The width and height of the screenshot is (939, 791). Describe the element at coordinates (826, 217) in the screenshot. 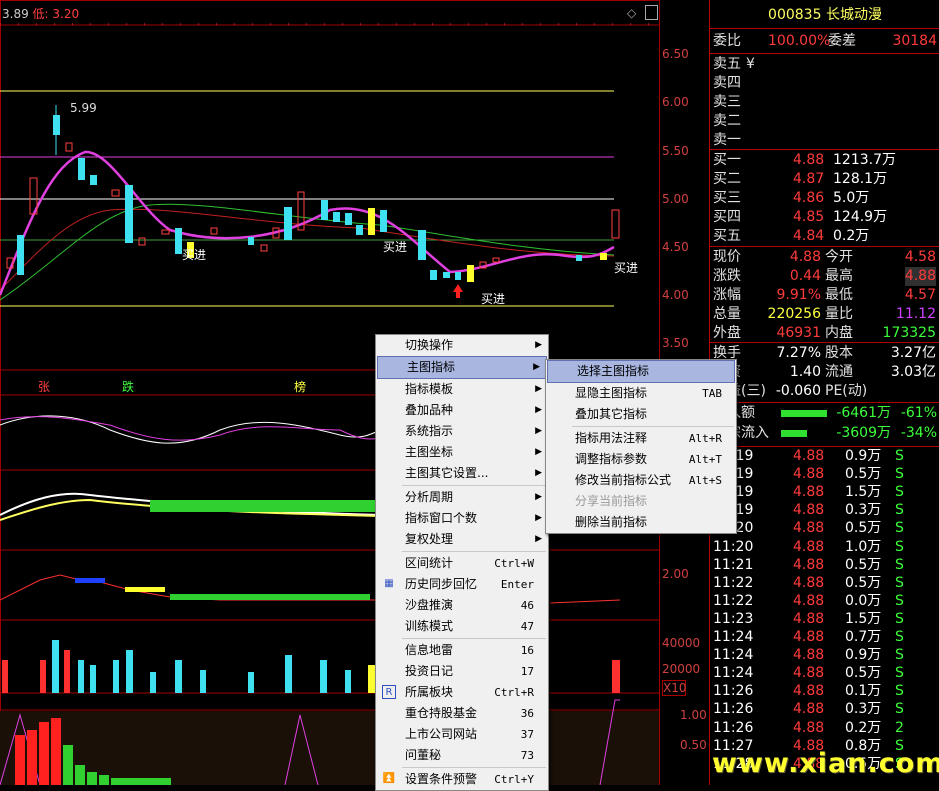

I see `buy-row: 买四 4.85 124.9万` at that location.